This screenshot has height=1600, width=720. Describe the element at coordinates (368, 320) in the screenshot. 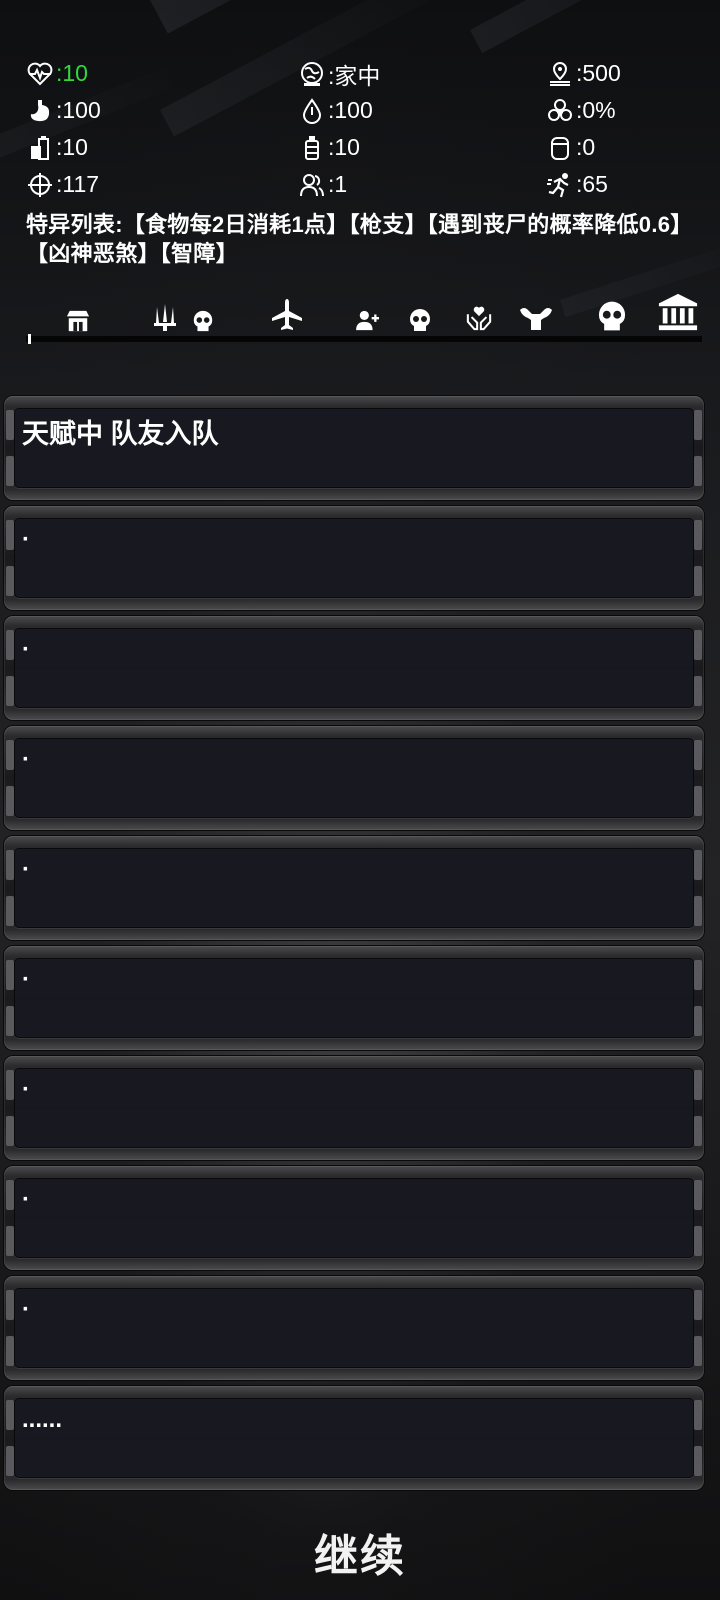

I see `add-person-icon` at that location.